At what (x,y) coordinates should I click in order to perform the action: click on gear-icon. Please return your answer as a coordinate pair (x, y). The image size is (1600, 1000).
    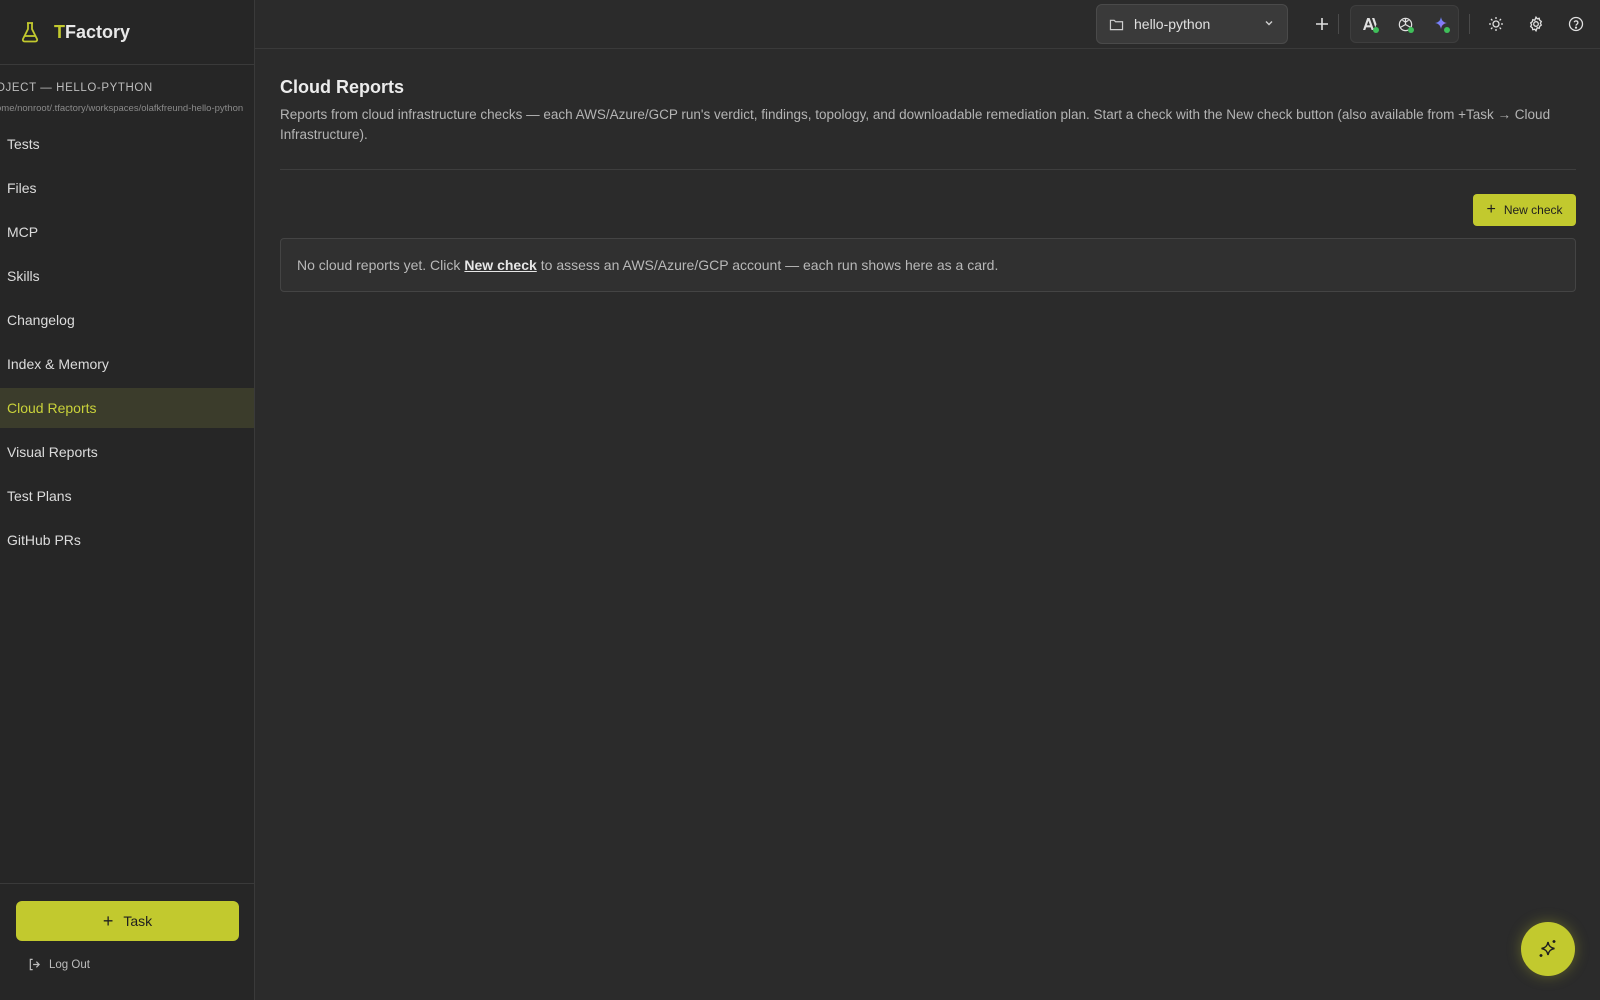
    Looking at the image, I should click on (1536, 24).